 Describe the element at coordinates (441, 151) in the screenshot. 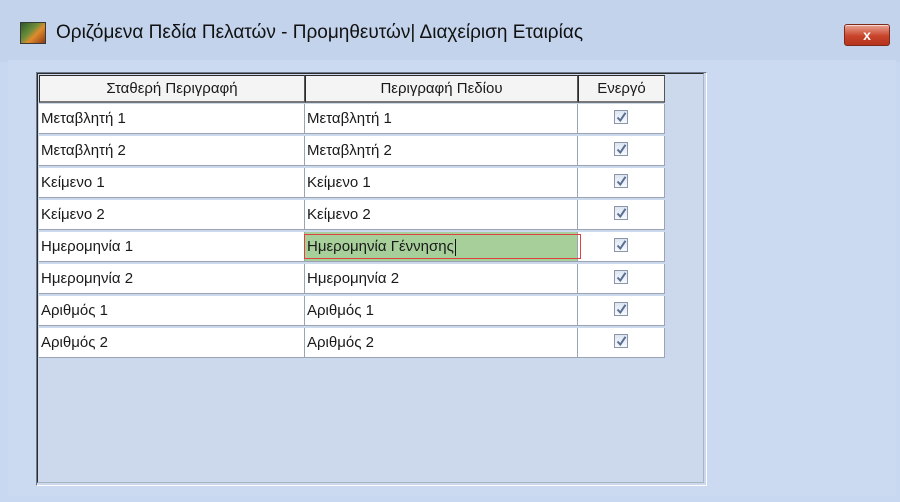

I see `cell-field-description: Μεταβλητή 2` at that location.